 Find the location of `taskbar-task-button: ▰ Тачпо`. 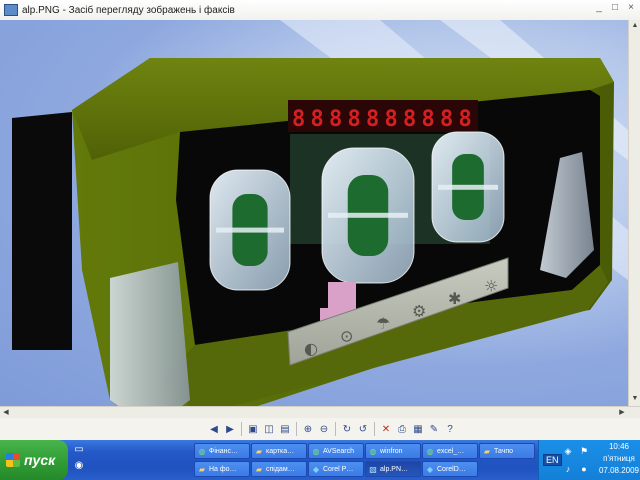

taskbar-task-button: ▰ Тачпо is located at coordinates (507, 451).